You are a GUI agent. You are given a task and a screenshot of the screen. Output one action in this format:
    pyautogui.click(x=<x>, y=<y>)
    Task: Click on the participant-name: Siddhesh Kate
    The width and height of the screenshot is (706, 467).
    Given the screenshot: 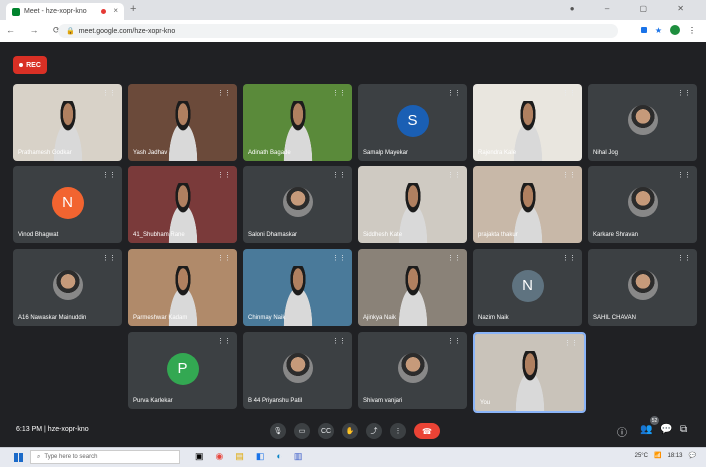 What is the action you would take?
    pyautogui.click(x=383, y=235)
    